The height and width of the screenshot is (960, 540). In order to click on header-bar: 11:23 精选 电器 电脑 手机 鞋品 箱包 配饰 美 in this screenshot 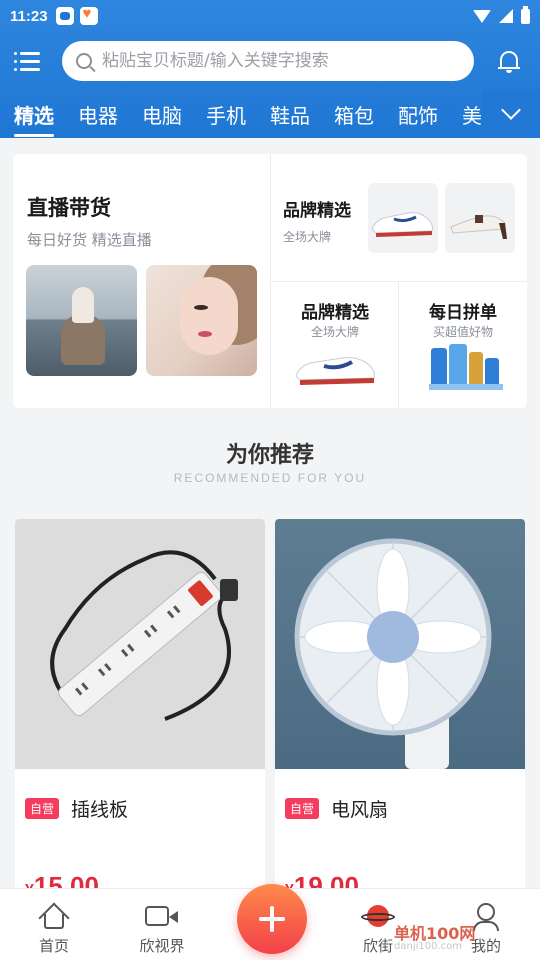, I will do `click(270, 69)`.